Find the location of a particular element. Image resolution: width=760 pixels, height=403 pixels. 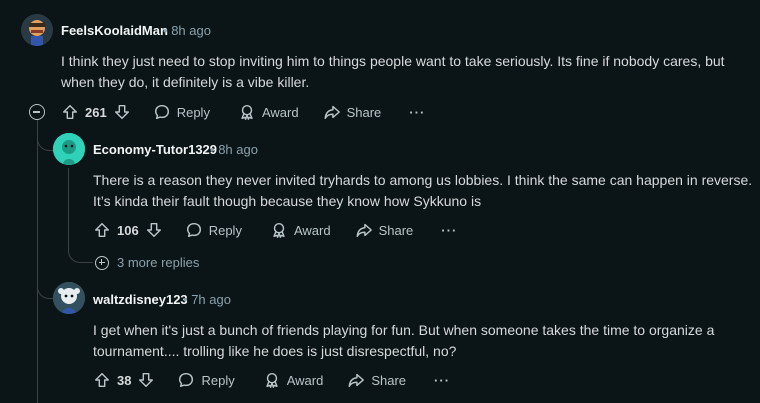

comment-actions: 106 Reply Award Share ··· is located at coordinates (275, 230).